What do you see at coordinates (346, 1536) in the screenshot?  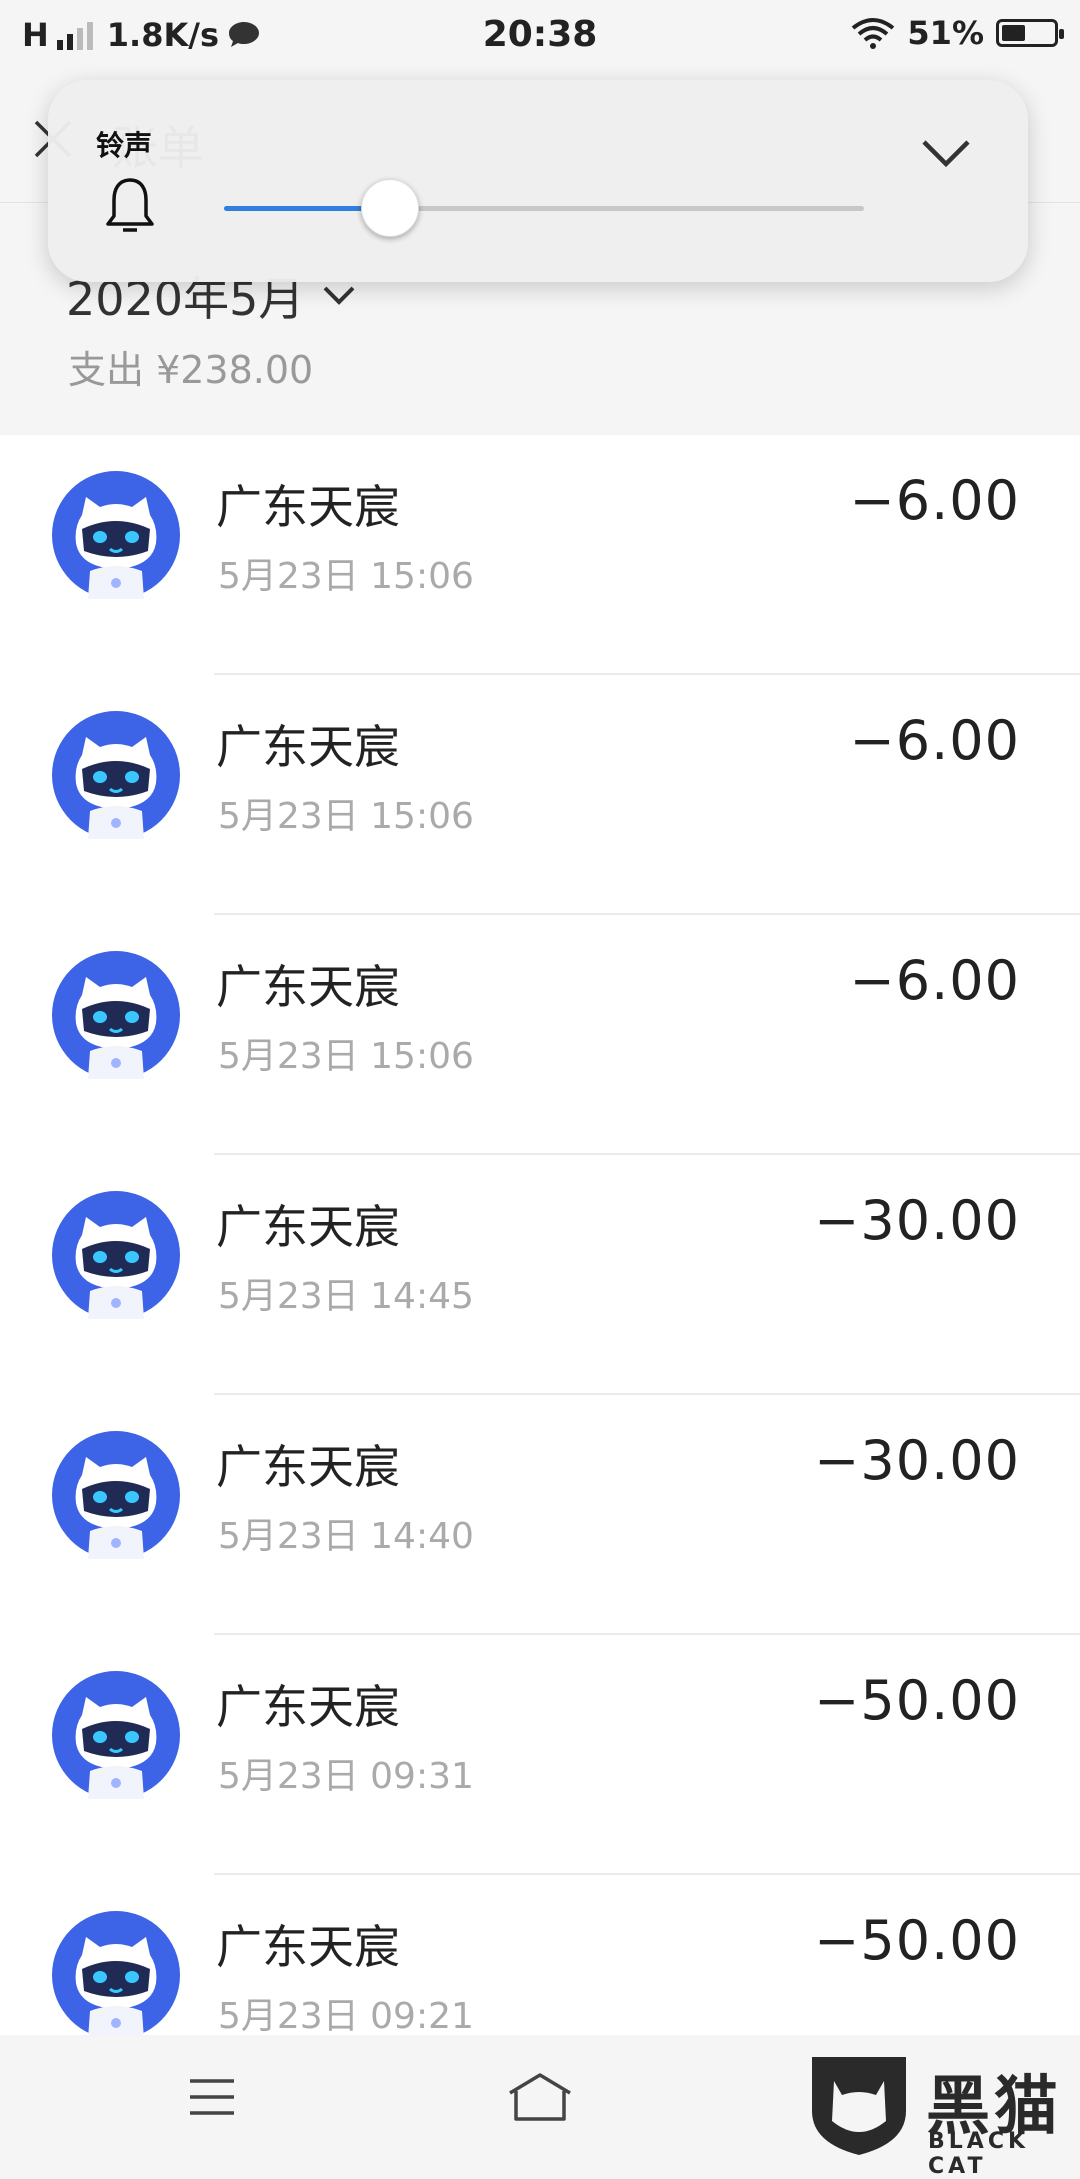 I see `transaction-time: 5月23日 14:40` at bounding box center [346, 1536].